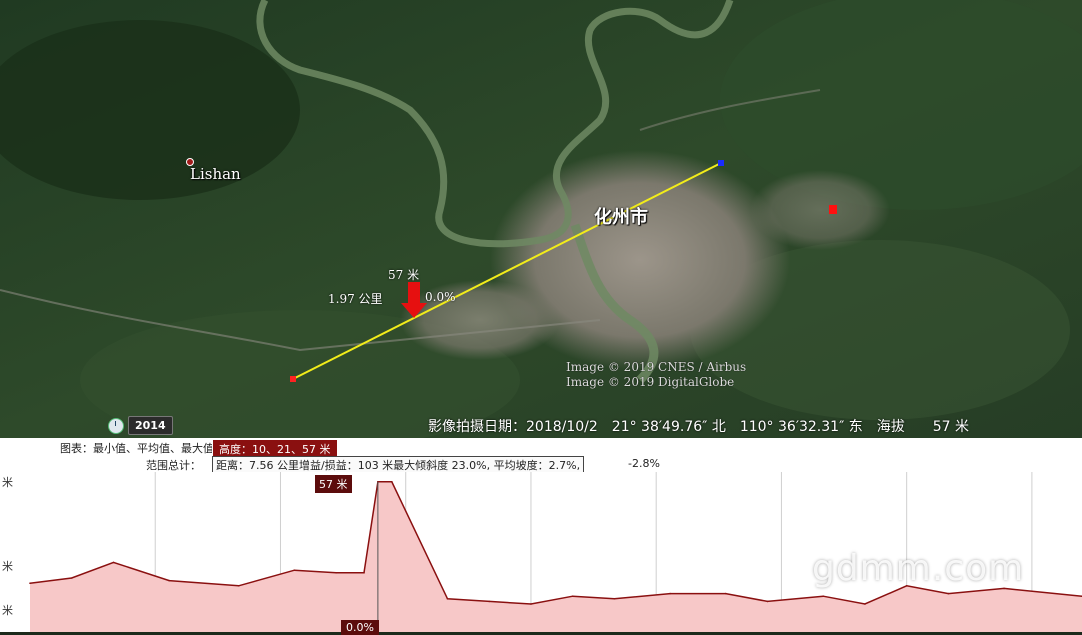  I want to click on summary-label: 范围总计：, so click(173, 465).